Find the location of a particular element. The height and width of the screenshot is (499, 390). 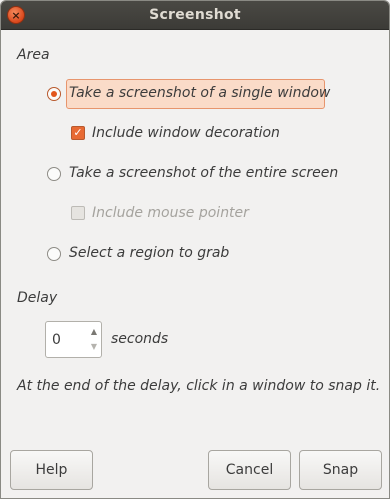

include-pointer-label: Include mouse pointer is located at coordinates (170, 213).